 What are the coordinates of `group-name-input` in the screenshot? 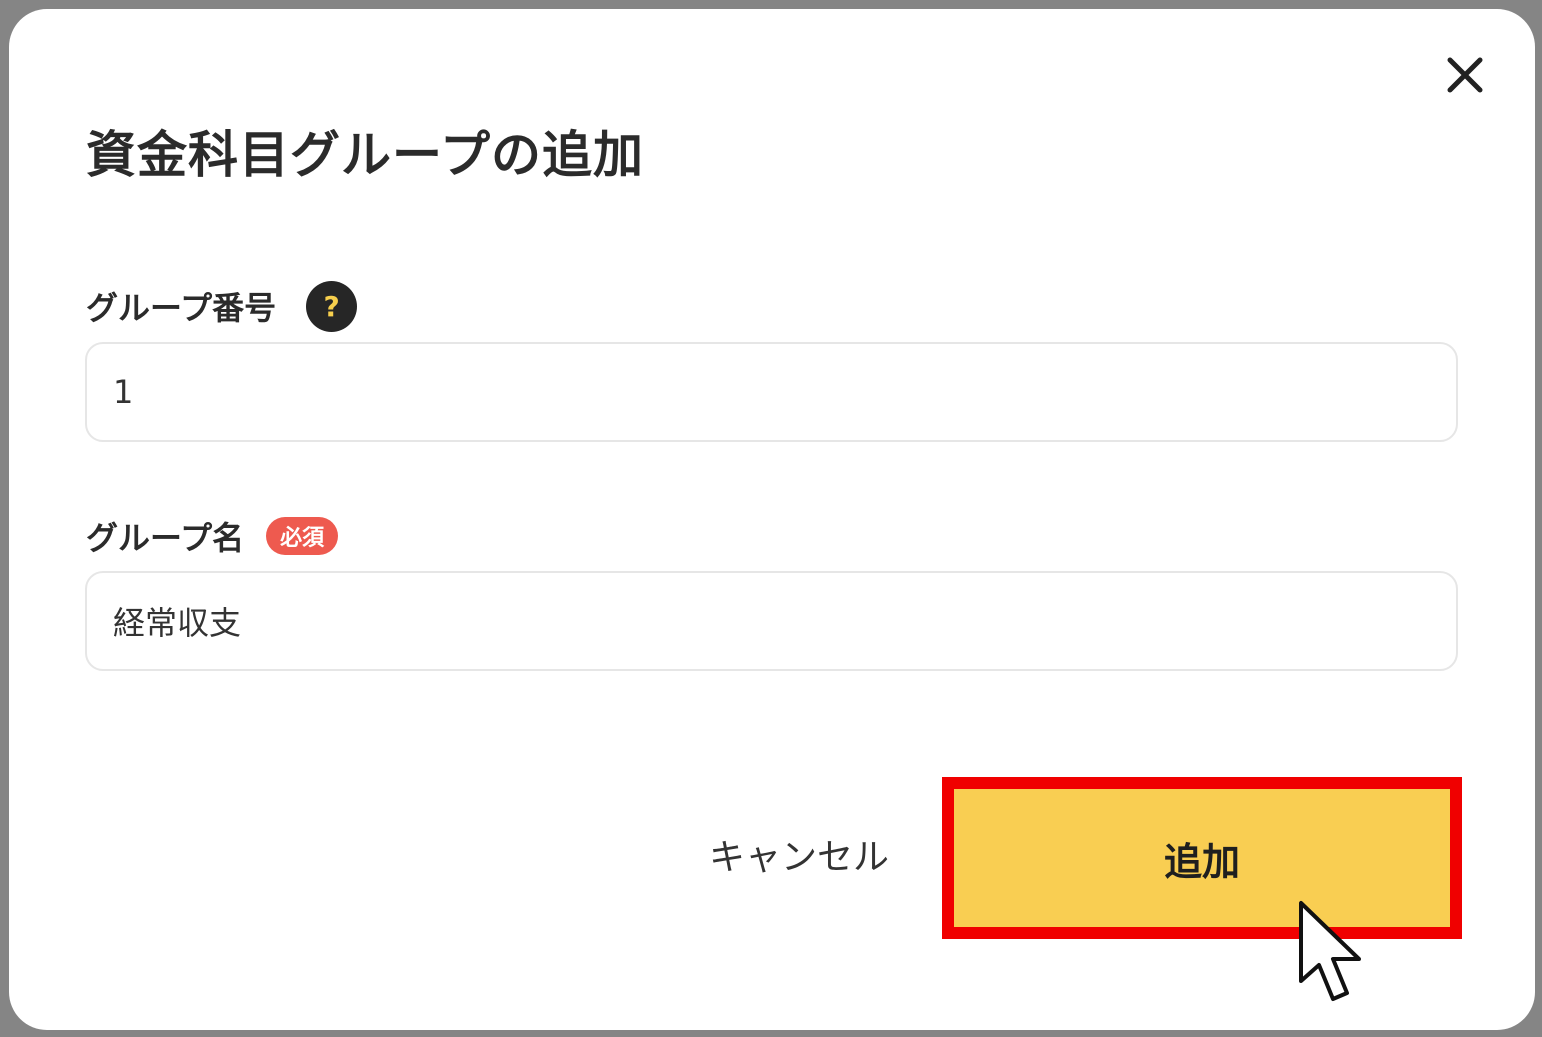 It's located at (771, 621).